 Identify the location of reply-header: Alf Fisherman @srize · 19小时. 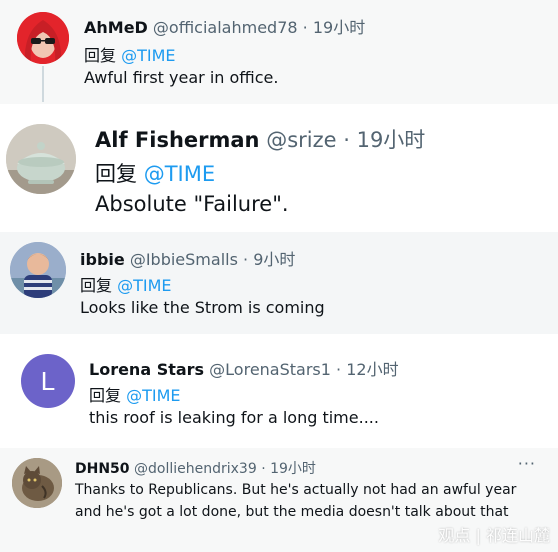
(260, 139).